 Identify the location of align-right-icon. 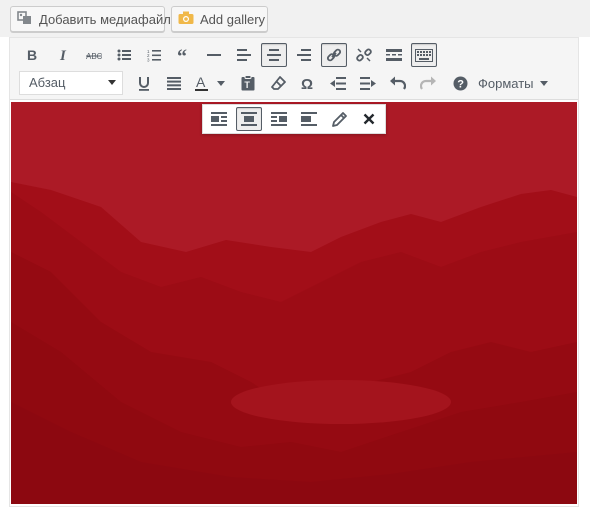
(304, 55).